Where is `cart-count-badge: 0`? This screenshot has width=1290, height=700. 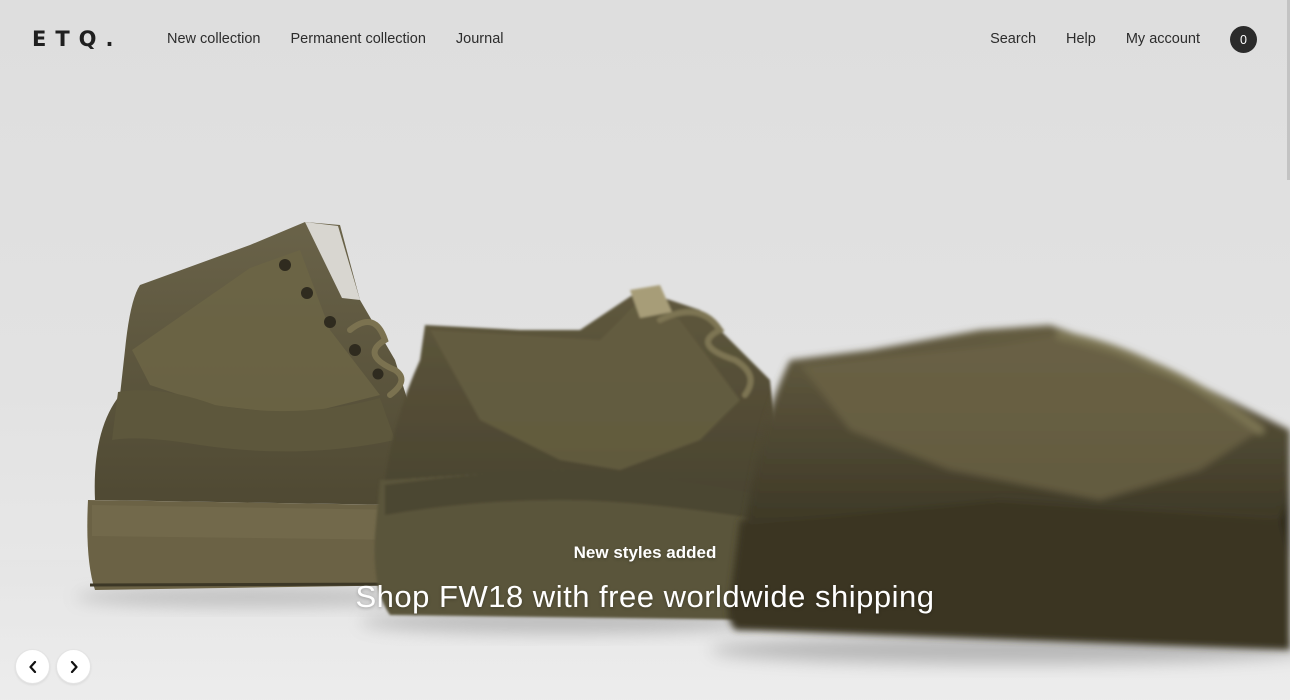 cart-count-badge: 0 is located at coordinates (1243, 39).